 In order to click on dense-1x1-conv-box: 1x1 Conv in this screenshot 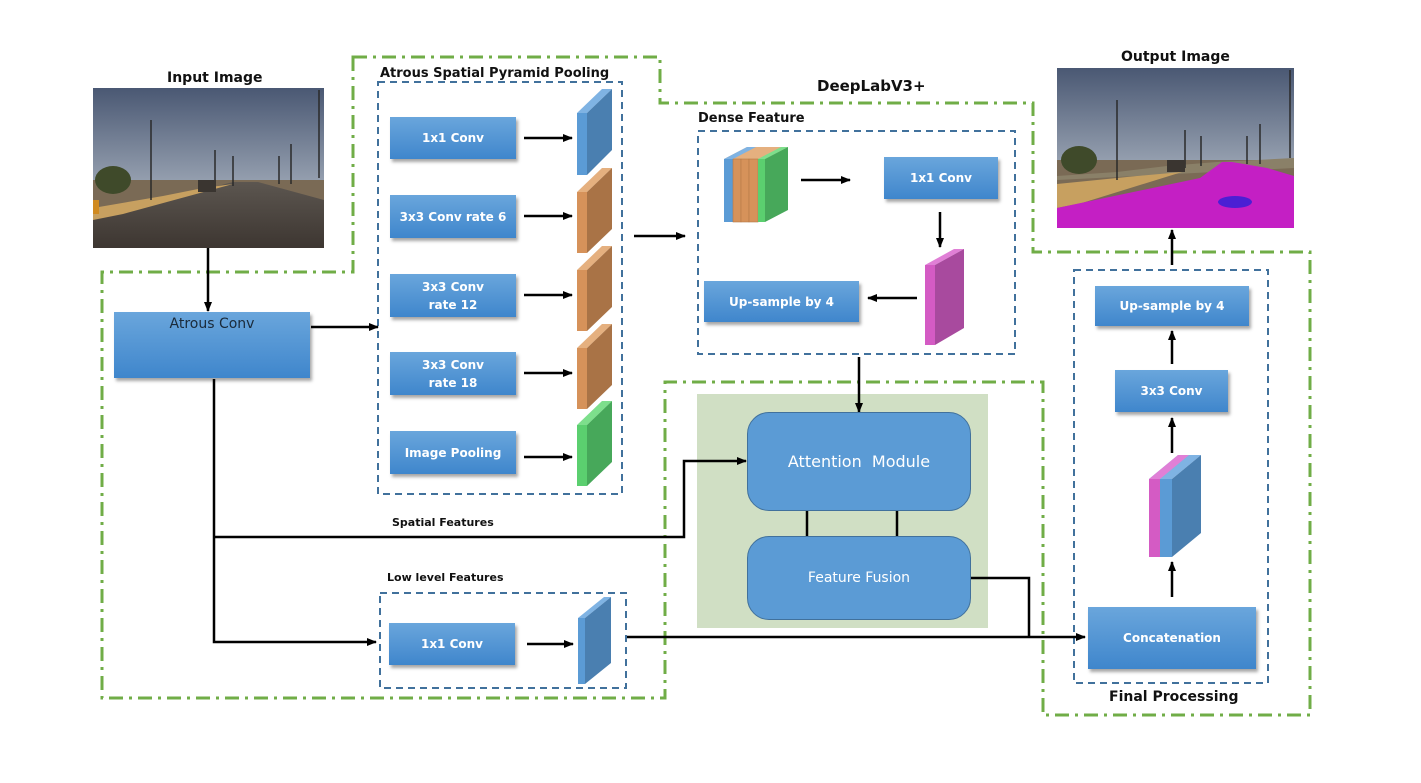, I will do `click(941, 178)`.